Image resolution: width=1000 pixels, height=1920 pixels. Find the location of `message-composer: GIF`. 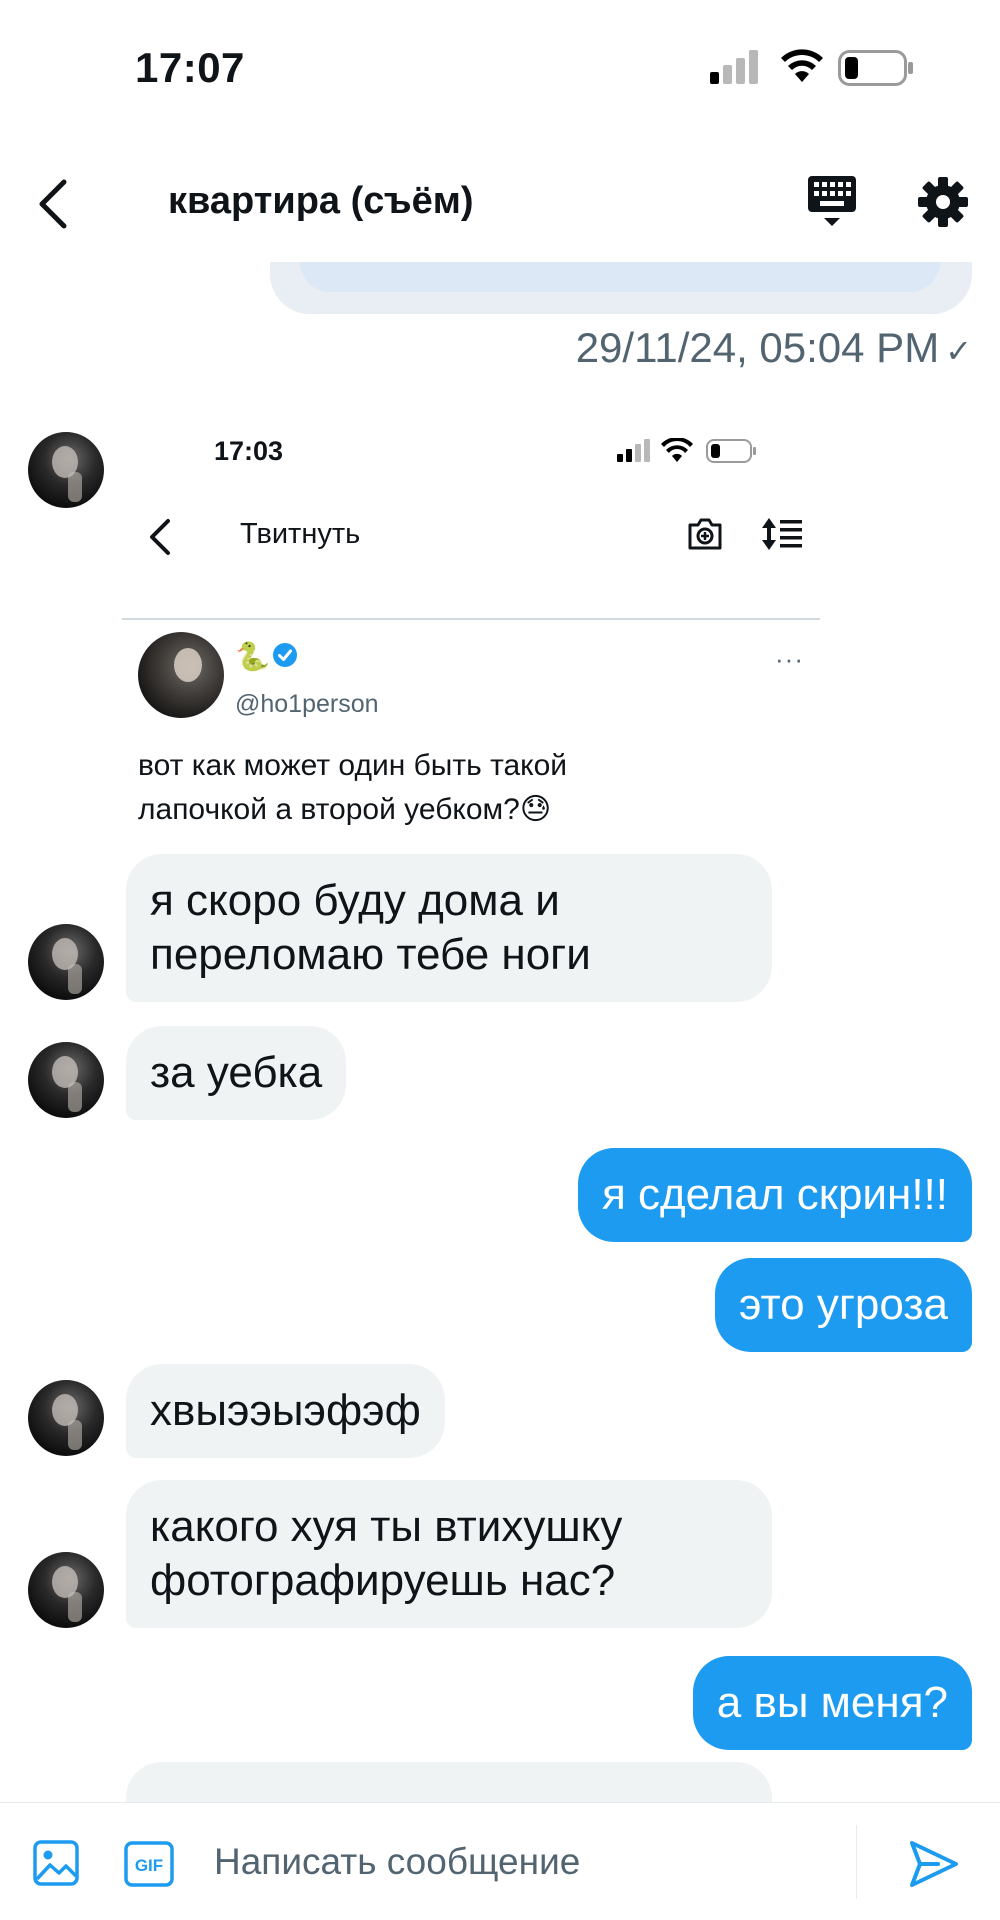

message-composer: GIF is located at coordinates (500, 1861).